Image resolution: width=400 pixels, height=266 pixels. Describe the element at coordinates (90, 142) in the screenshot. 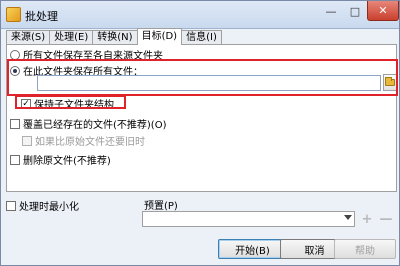

I see `only-if-older-label: 如果比原始文件还要旧时` at that location.